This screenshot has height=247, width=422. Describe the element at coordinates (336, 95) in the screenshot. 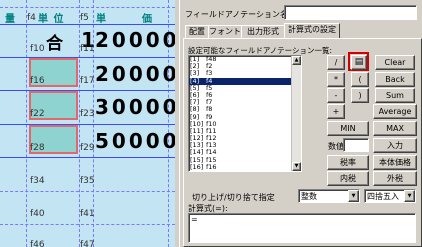

I see `minus-button: -` at that location.